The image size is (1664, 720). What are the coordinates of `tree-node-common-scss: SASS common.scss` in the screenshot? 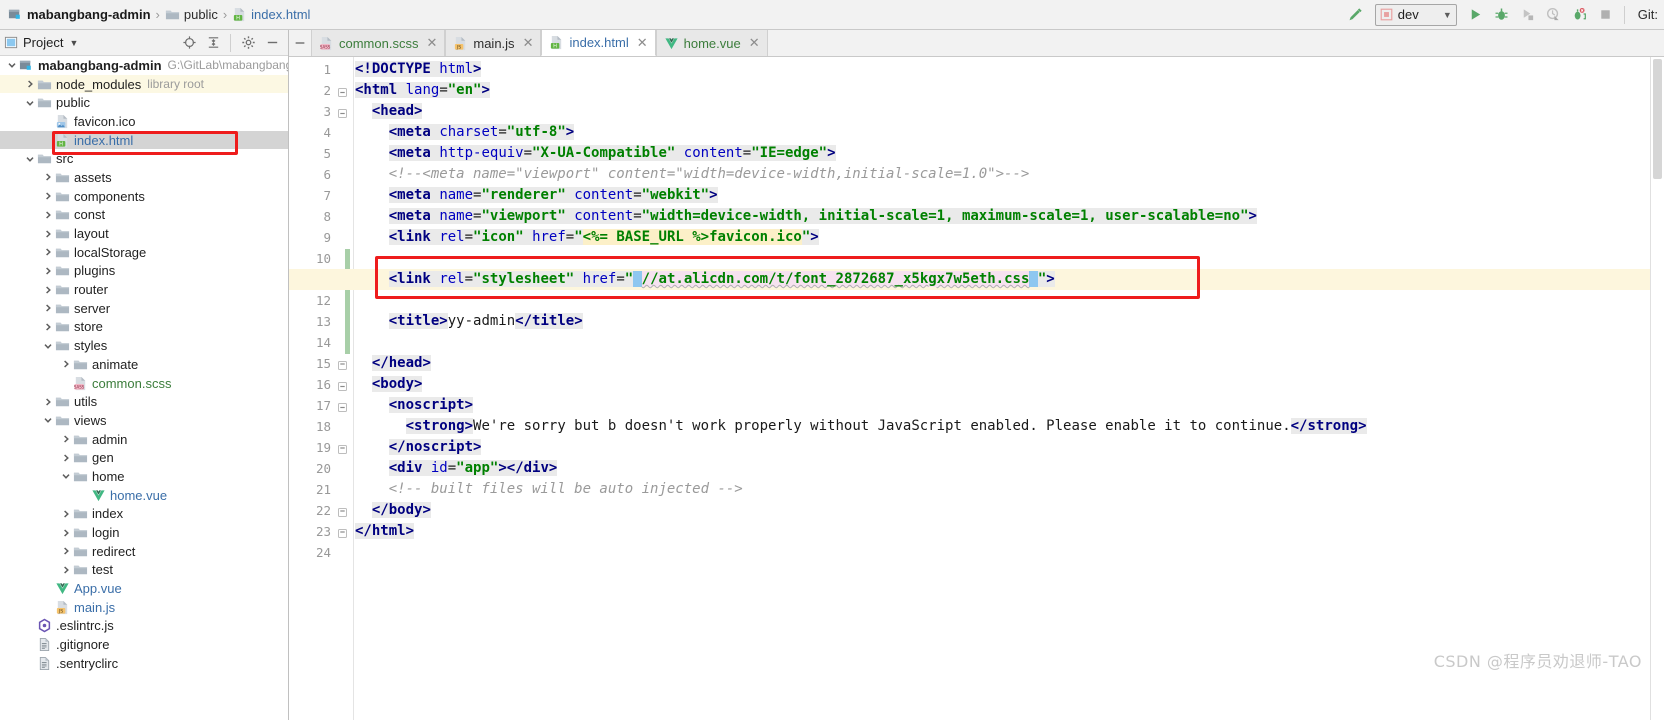 It's located at (144, 383).